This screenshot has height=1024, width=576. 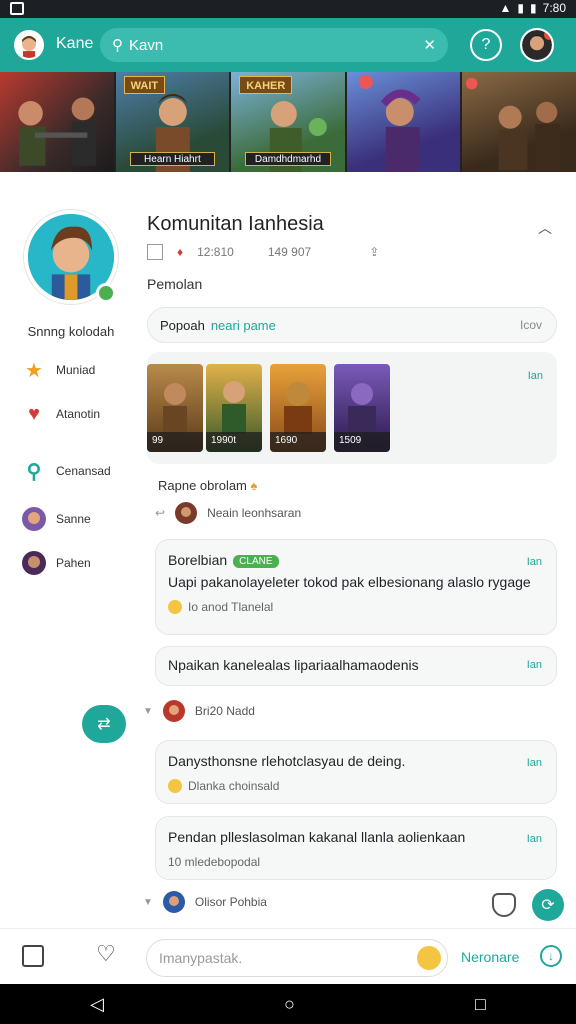 I want to click on heart-gem-icon: ♥, so click(x=34, y=413).